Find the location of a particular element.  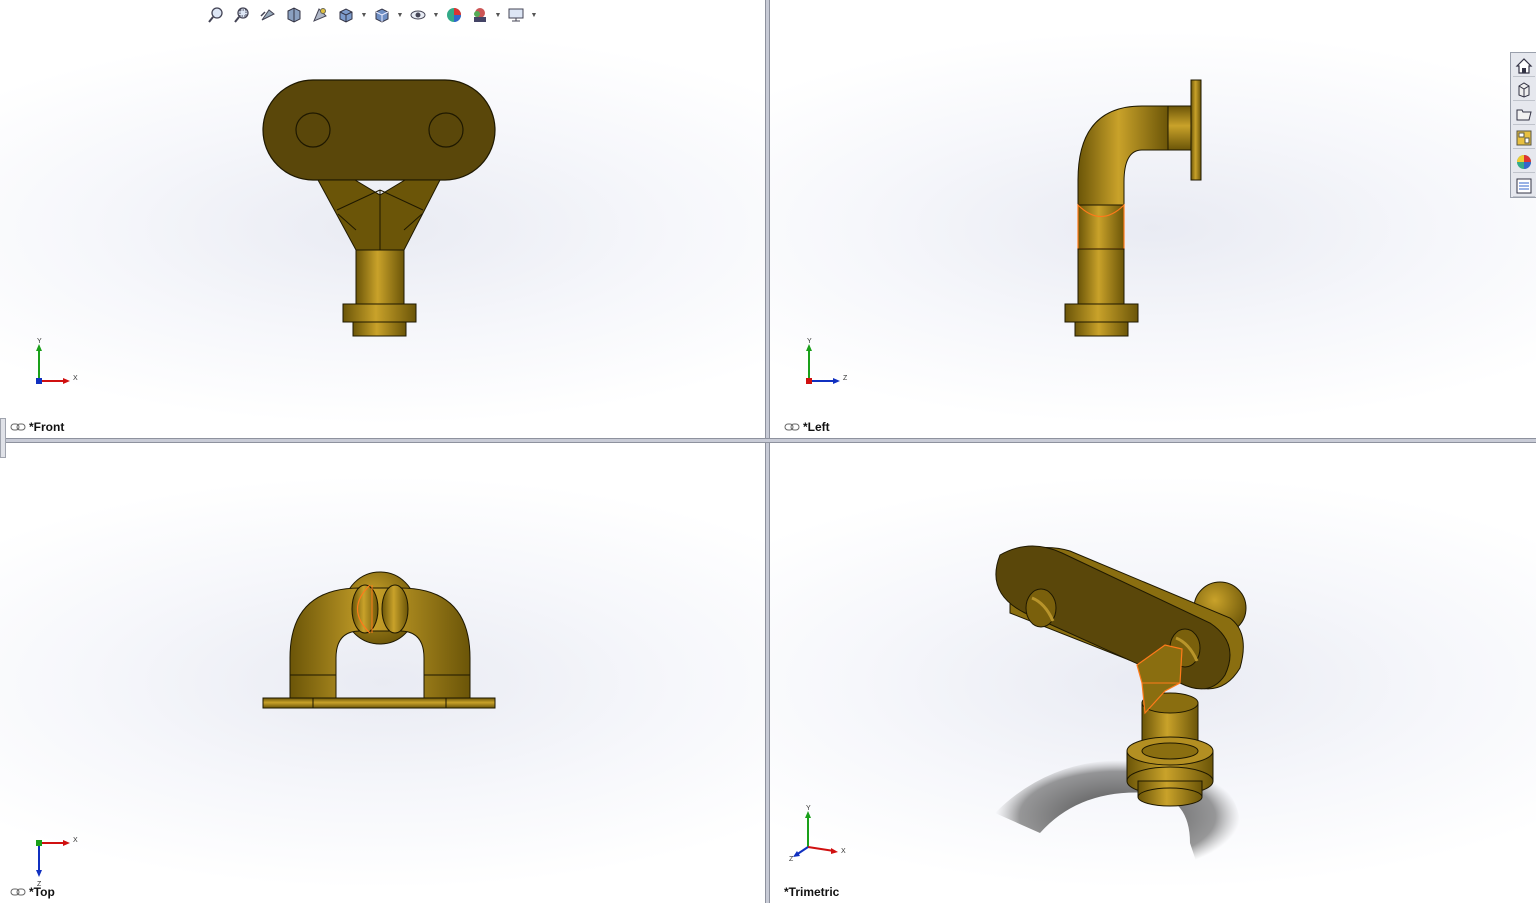

dynamic-annotation-icon is located at coordinates (320, 15).